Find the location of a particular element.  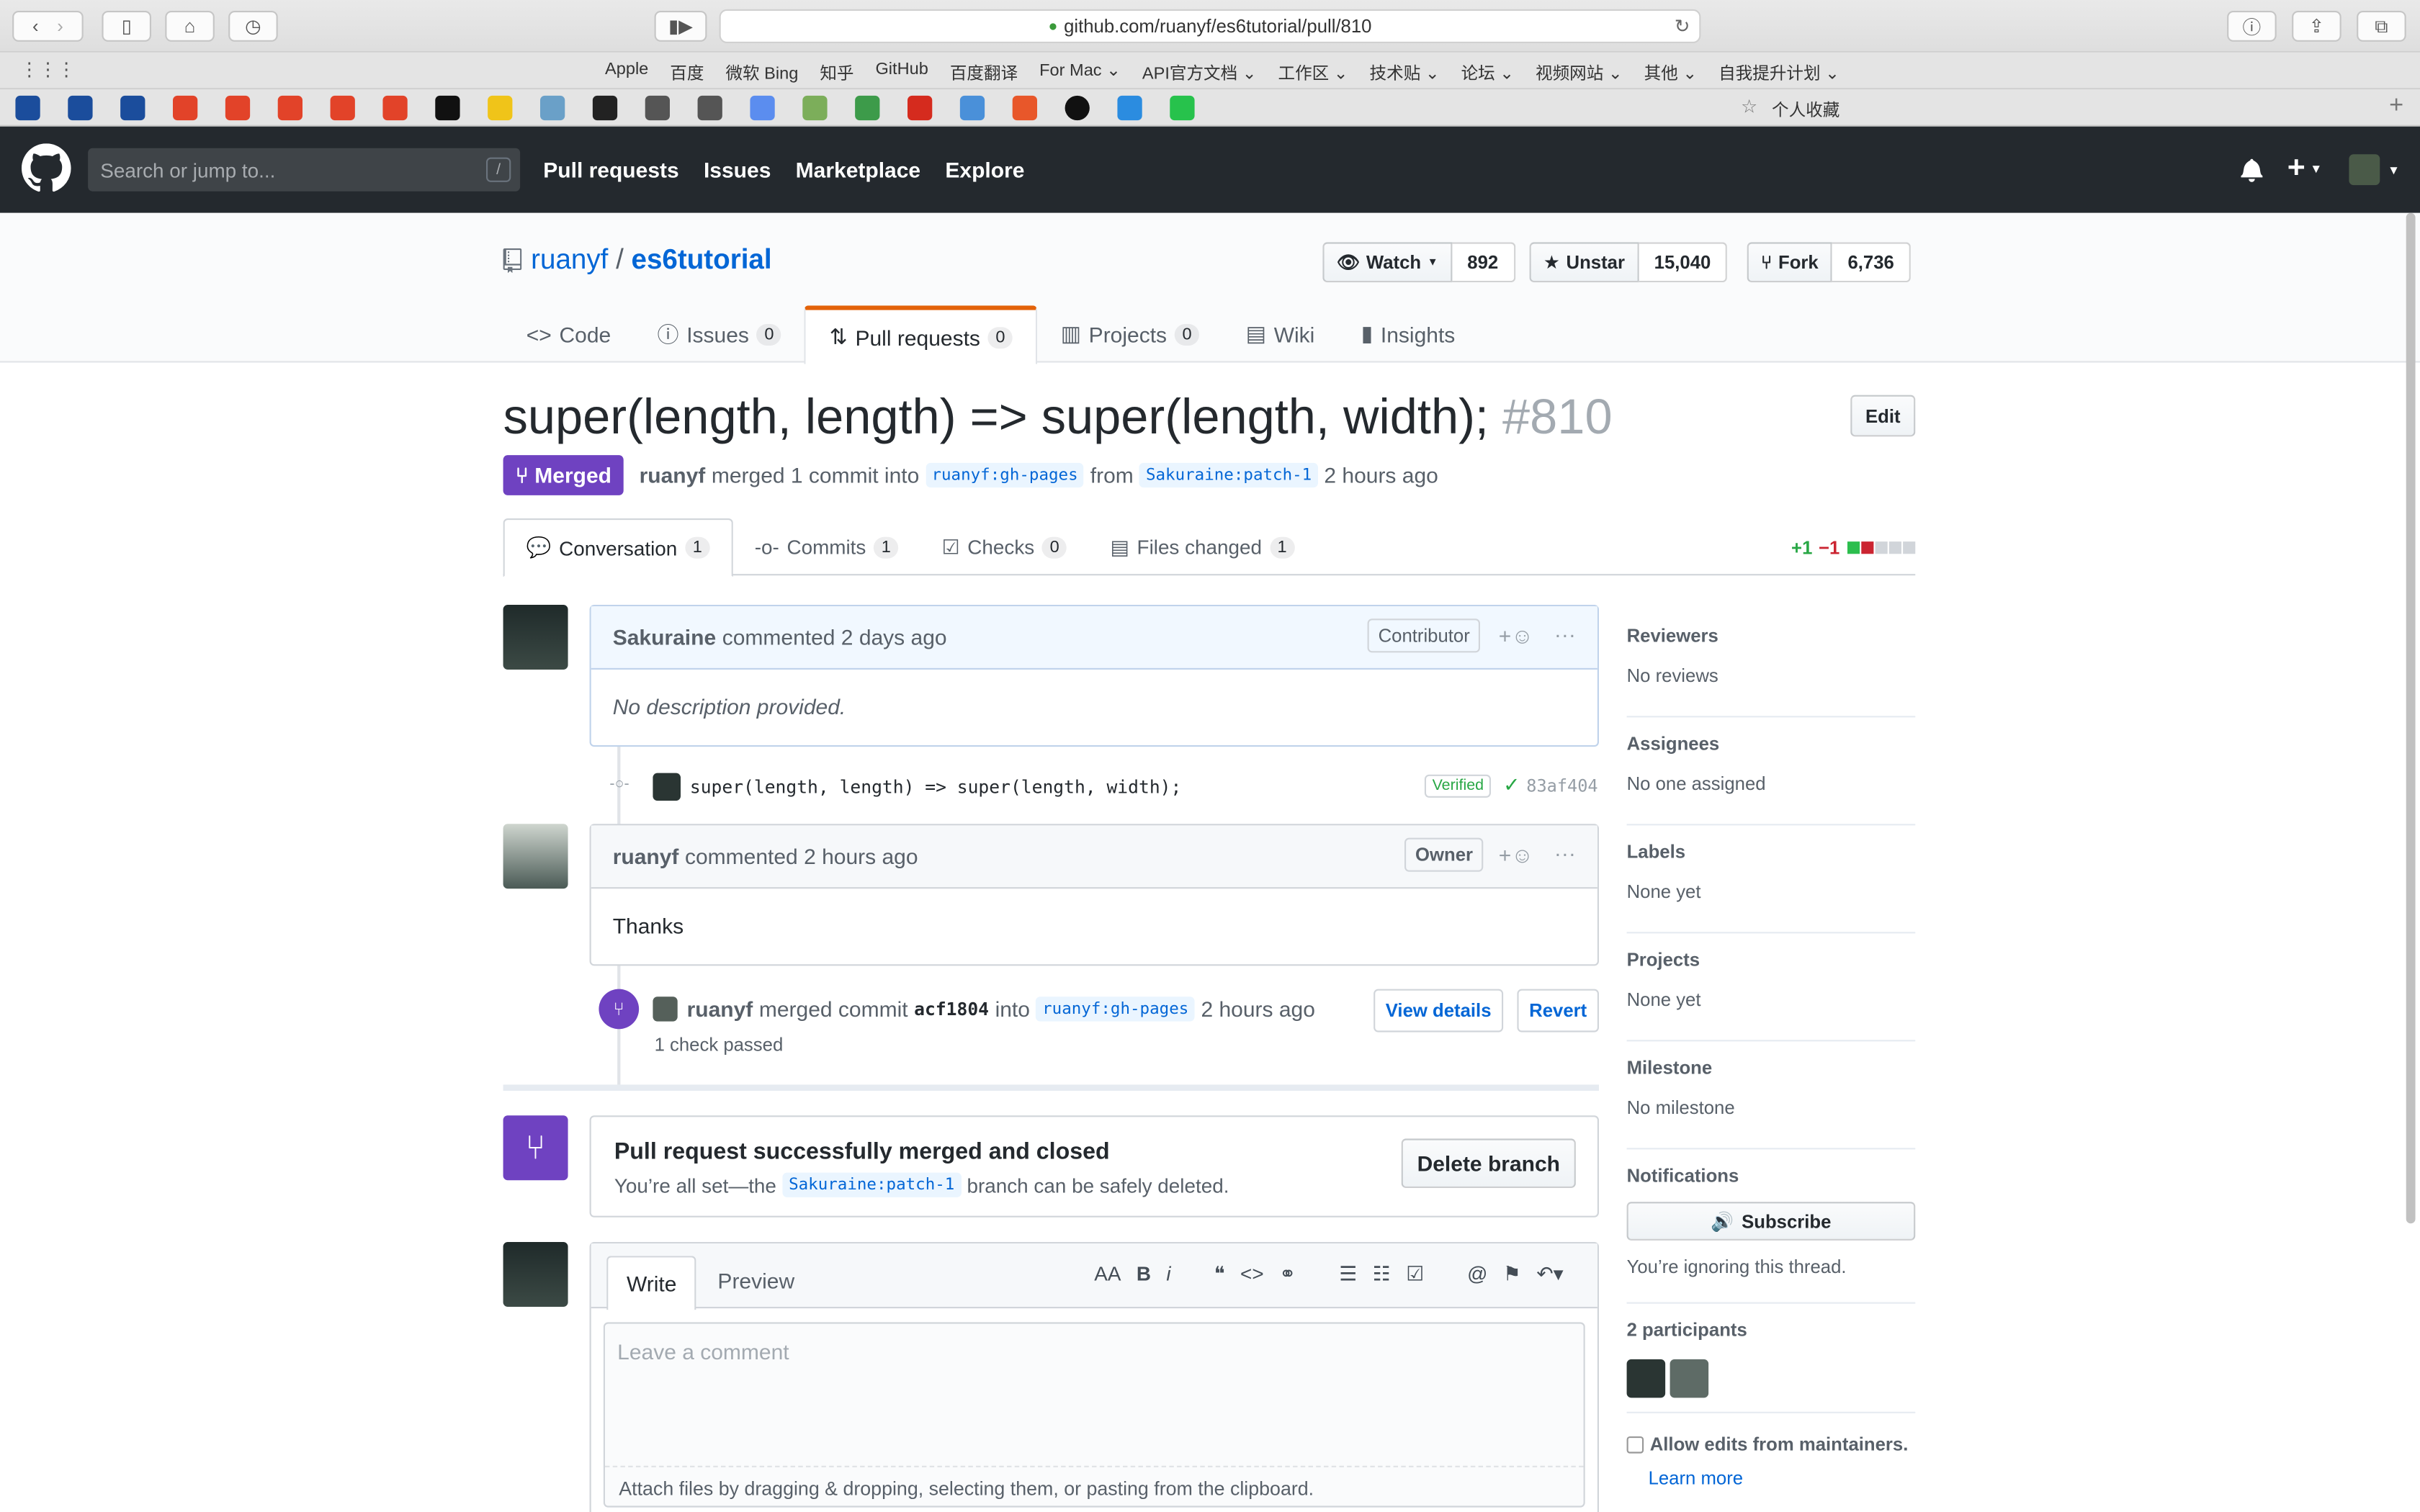

subscribe-button: 🔊 Subscribe is located at coordinates (1771, 1221).